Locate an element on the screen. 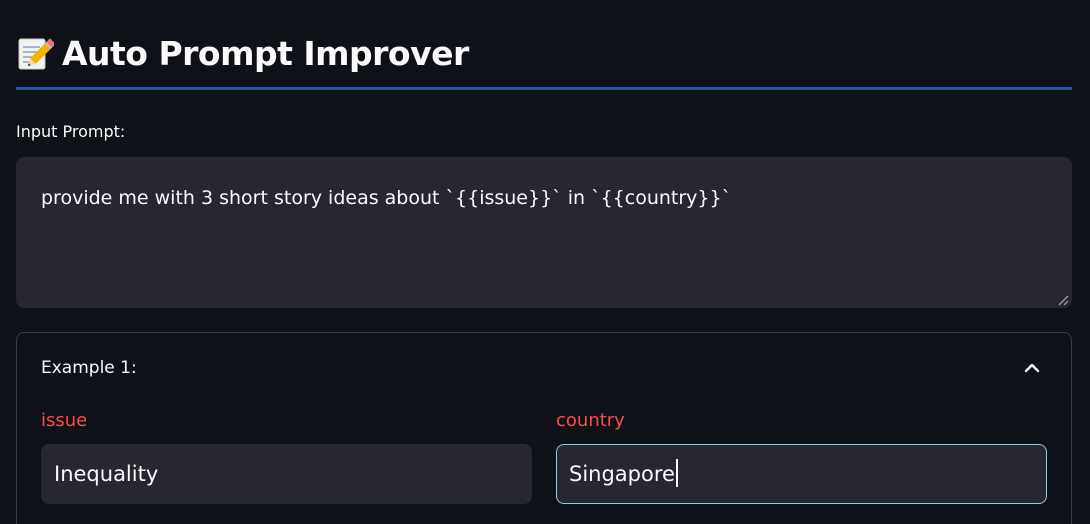 The image size is (1090, 524). page-title: Auto Prompt Improver is located at coordinates (265, 53).